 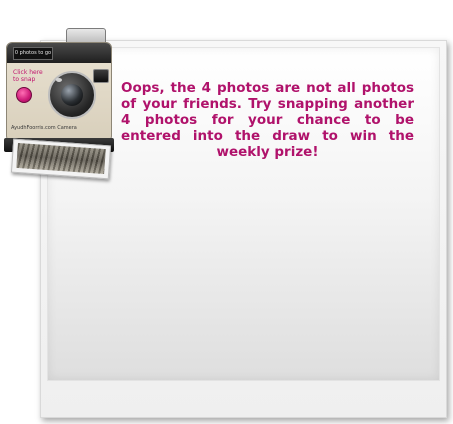 What do you see at coordinates (28, 76) in the screenshot?
I see `click-to-snap-label: Click here to snap` at bounding box center [28, 76].